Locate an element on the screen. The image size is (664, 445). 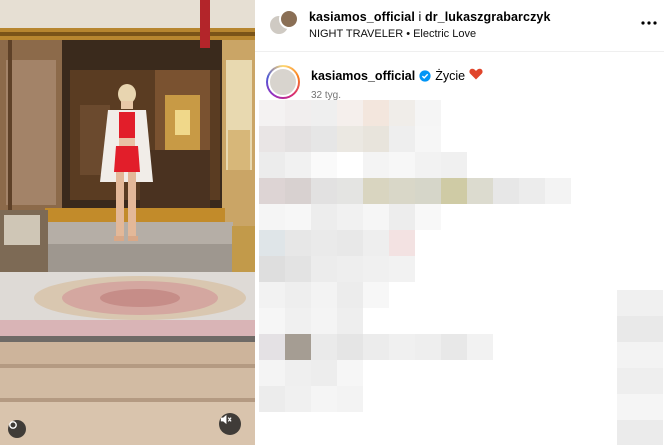
caption-line: kasiamos_official Życie is located at coordinates (397, 75).